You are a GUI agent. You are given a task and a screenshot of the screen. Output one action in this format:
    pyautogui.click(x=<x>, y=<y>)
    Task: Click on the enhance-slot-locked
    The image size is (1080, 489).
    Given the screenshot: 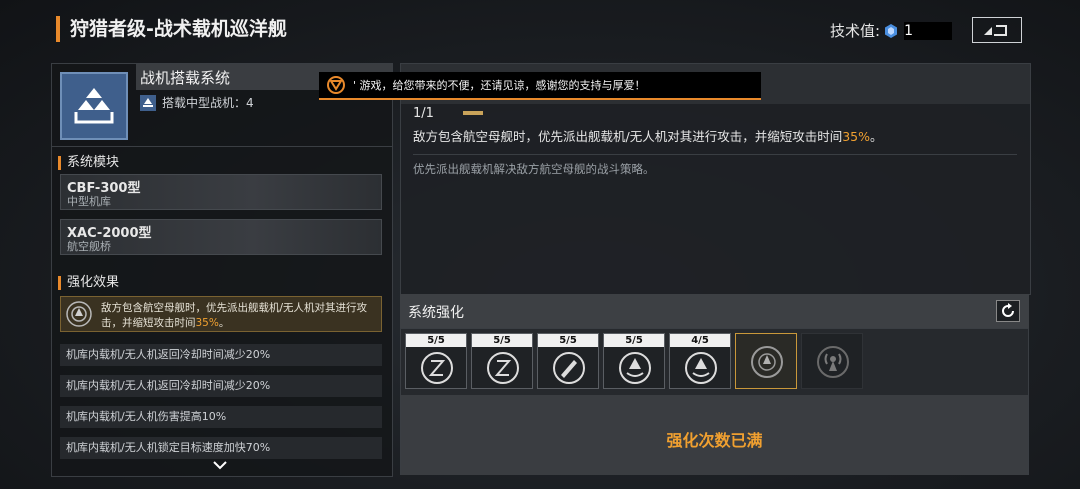 What is the action you would take?
    pyautogui.click(x=832, y=361)
    